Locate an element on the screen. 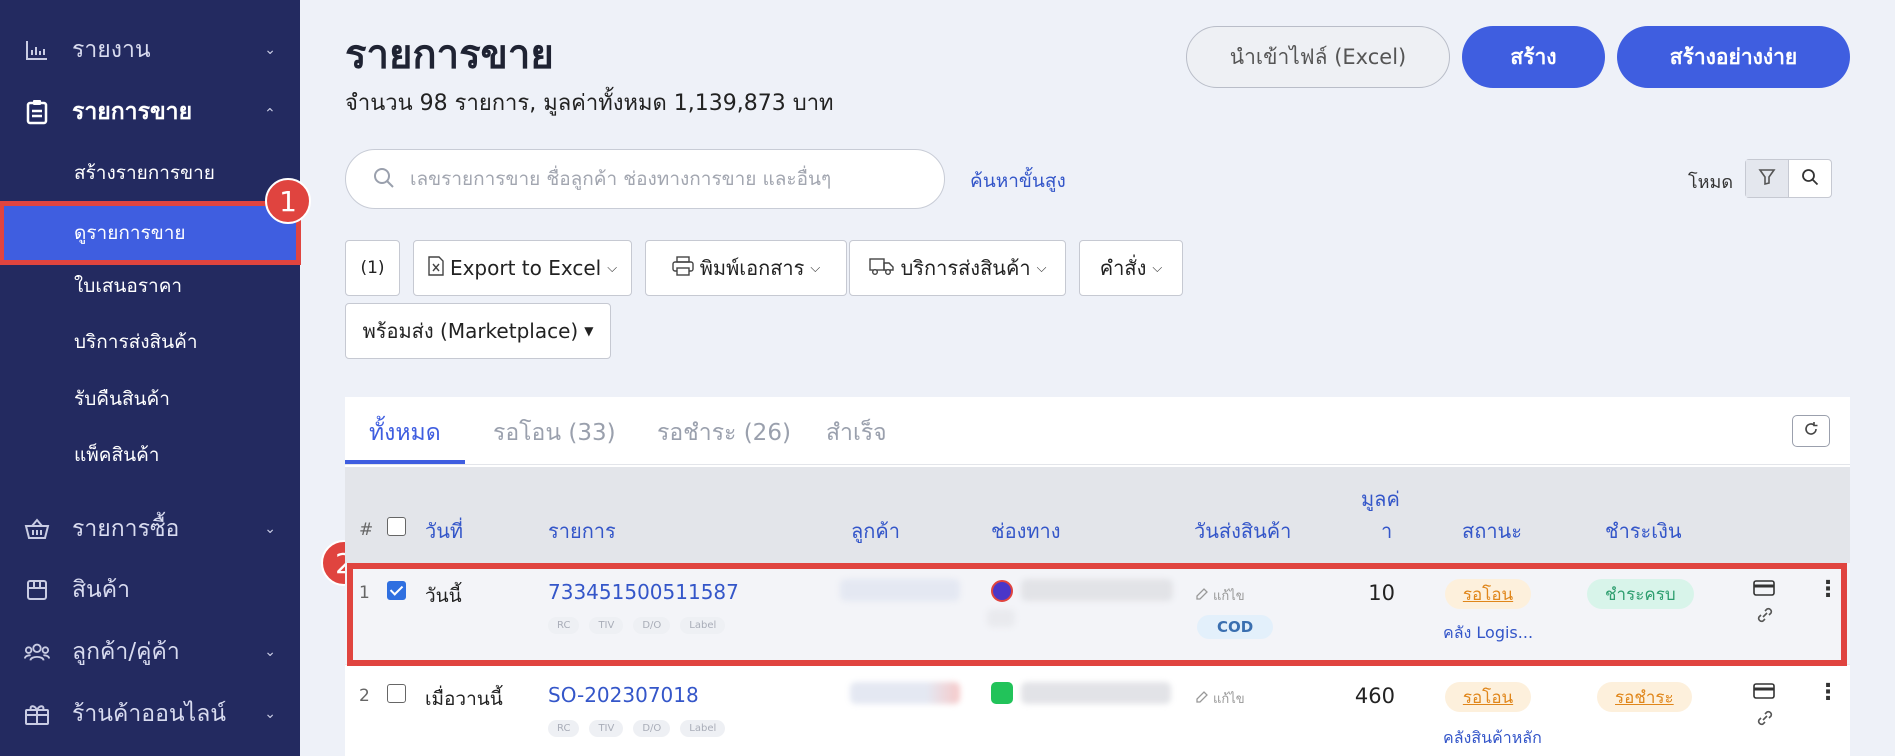  sidebar-item-online-store: ร้านค้าออนไลน์ ⌄ is located at coordinates (150, 714).